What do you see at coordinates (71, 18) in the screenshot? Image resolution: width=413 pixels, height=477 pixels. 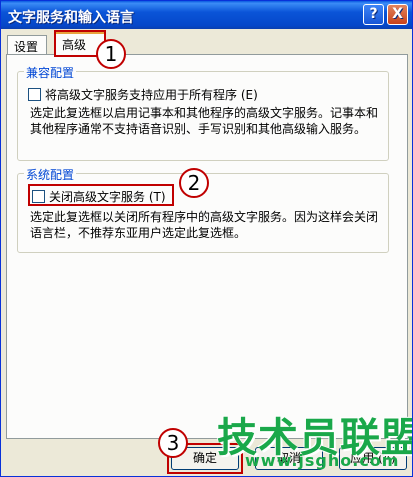 I see `window-title: 文字服务和输入语言` at bounding box center [71, 18].